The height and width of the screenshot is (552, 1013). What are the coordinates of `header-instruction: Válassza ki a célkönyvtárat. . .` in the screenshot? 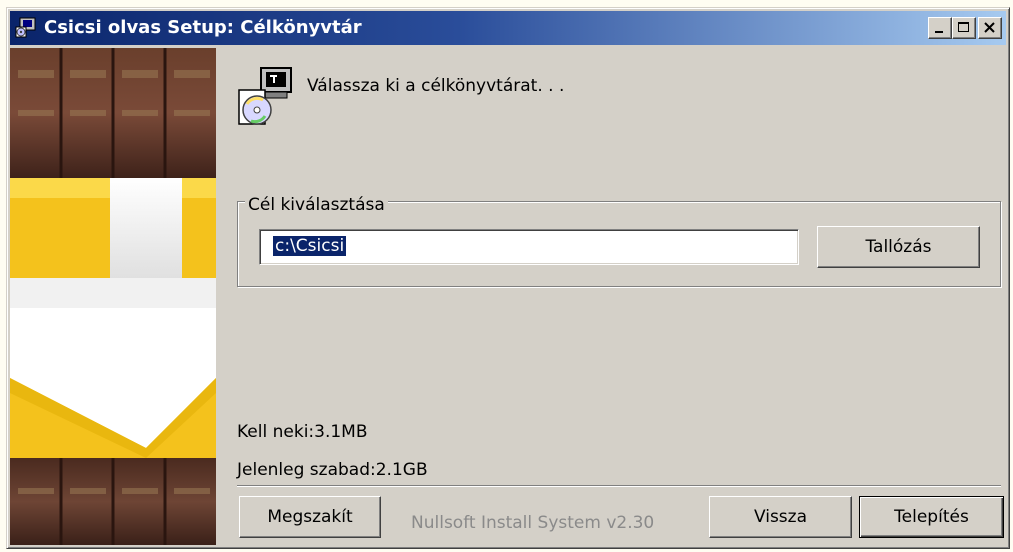 It's located at (436, 86).